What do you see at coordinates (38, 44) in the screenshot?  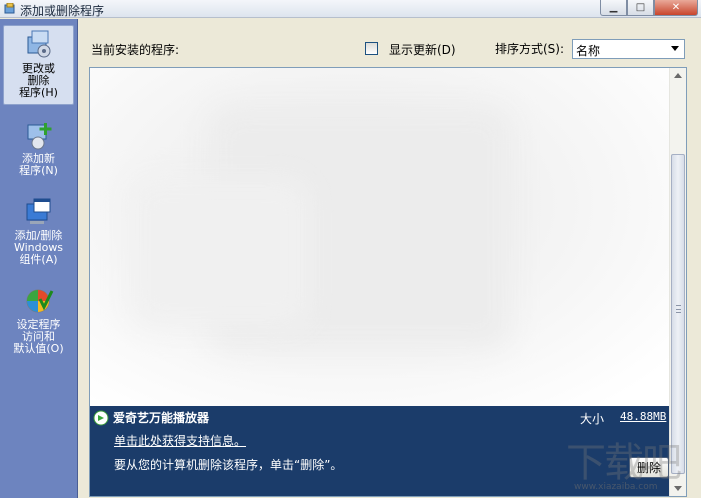 I see `change-remove-programs-icon` at bounding box center [38, 44].